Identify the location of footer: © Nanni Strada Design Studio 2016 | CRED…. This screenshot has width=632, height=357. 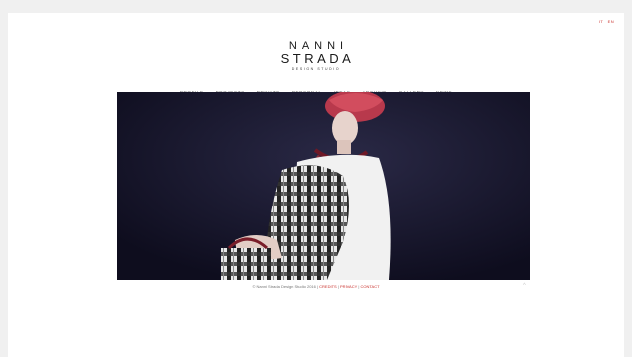
(316, 286).